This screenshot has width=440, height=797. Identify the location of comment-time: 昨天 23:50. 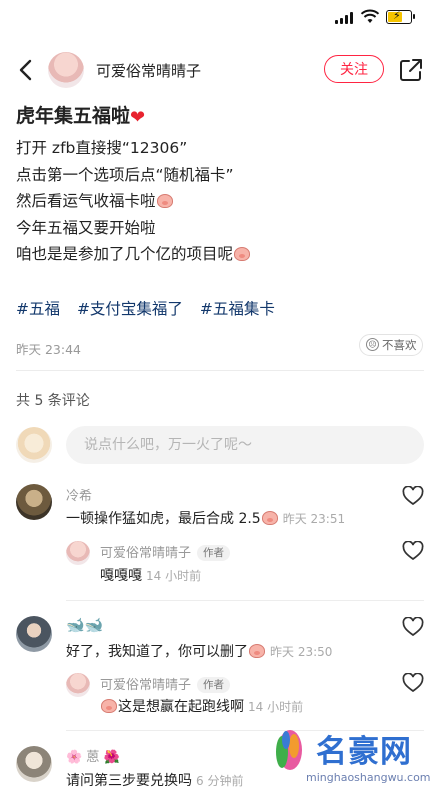
(301, 652).